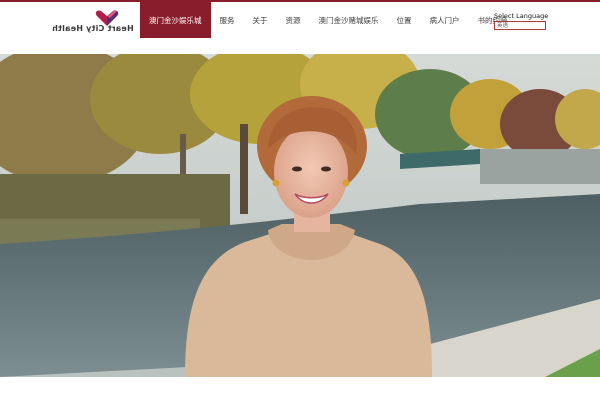 This screenshot has width=600, height=400. What do you see at coordinates (227, 20) in the screenshot?
I see `nav-item-services: 服务` at bounding box center [227, 20].